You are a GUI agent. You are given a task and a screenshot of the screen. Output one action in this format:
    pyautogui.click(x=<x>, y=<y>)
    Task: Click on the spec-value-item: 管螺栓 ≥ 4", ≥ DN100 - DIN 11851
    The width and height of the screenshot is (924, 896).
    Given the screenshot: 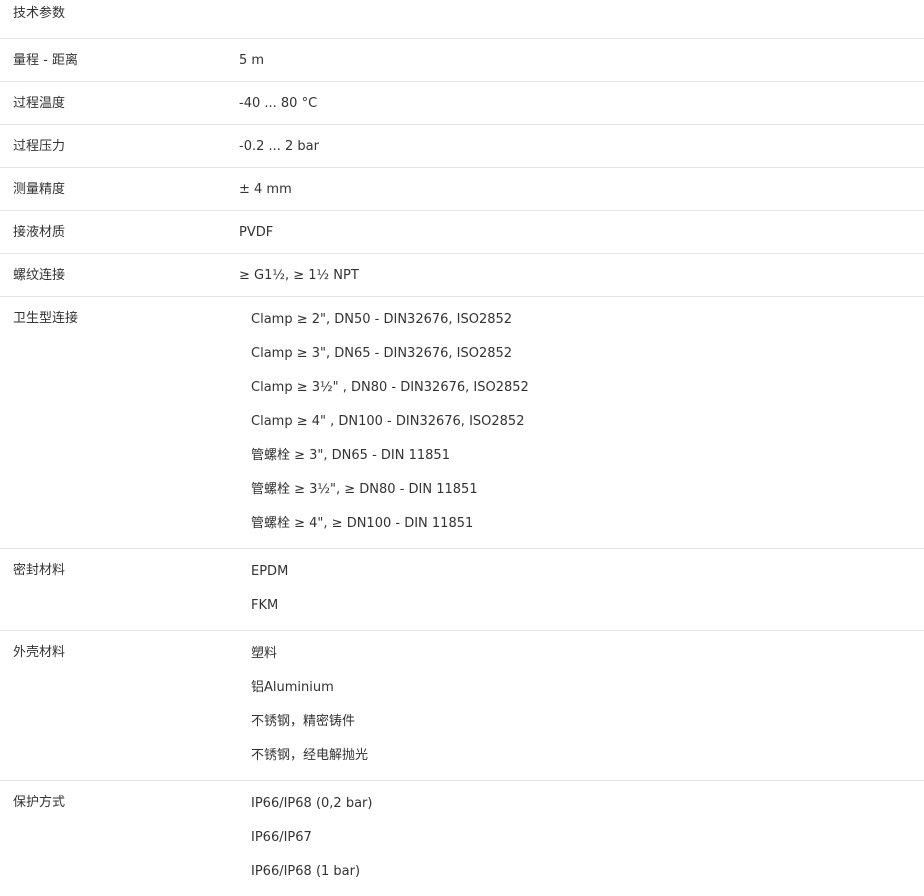 What is the action you would take?
    pyautogui.click(x=362, y=523)
    